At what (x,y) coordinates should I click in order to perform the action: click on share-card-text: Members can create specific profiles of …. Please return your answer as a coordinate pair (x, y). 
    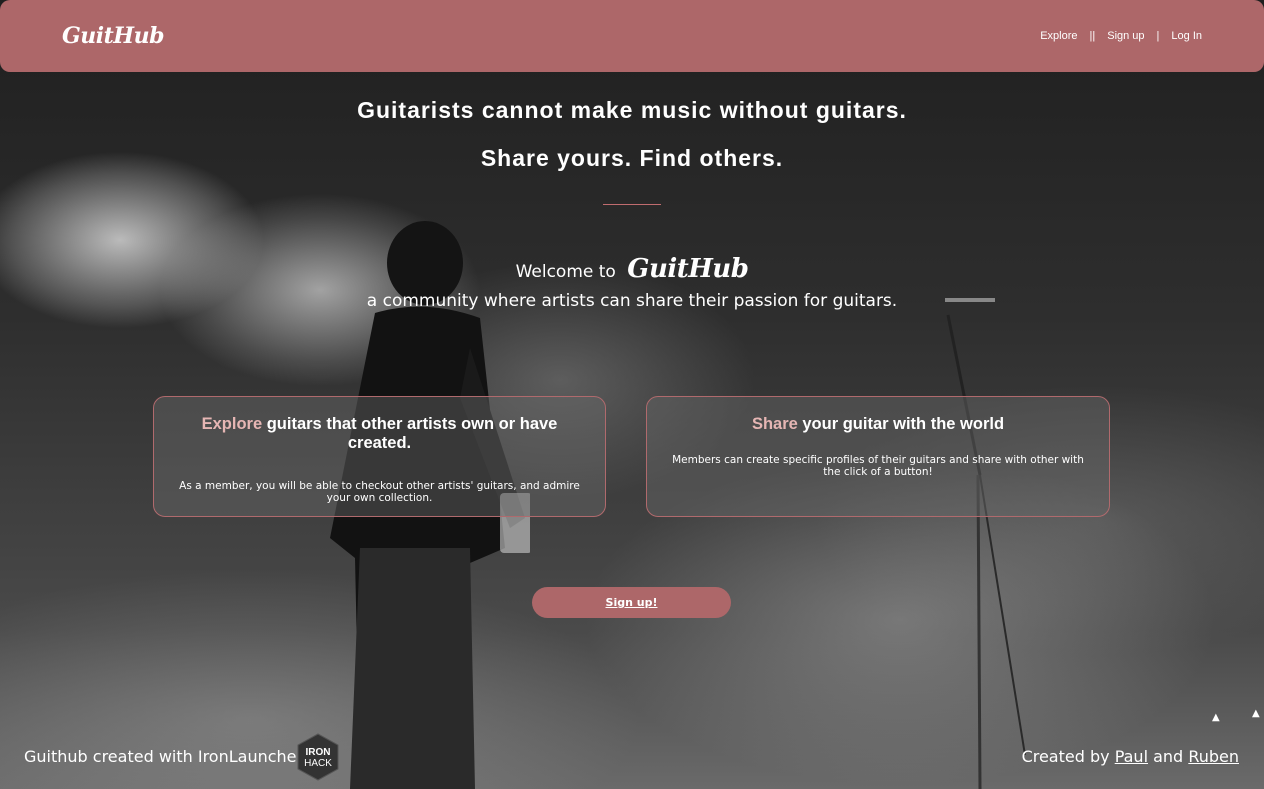
    Looking at the image, I should click on (878, 466).